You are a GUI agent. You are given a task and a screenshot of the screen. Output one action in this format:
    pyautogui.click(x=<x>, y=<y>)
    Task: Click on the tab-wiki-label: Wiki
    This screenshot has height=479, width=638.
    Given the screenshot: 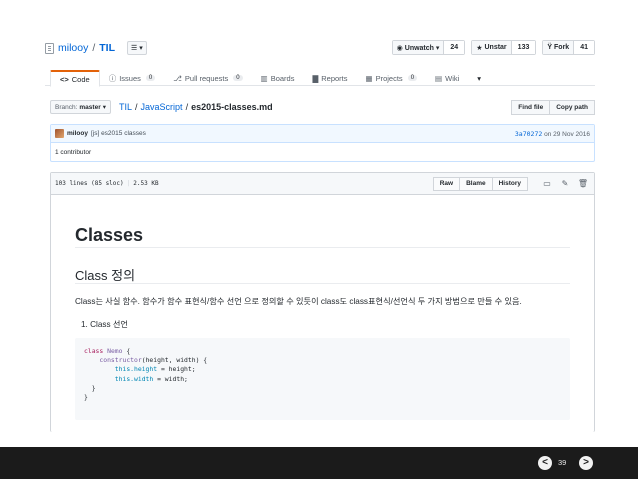 What is the action you would take?
    pyautogui.click(x=452, y=78)
    